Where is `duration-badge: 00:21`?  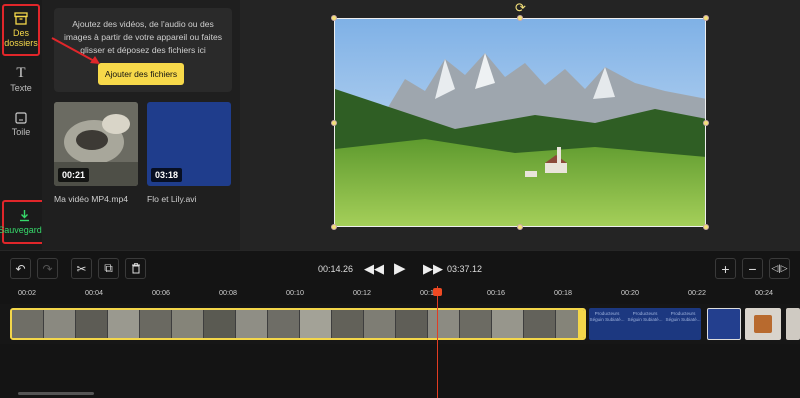 duration-badge: 00:21 is located at coordinates (74, 175).